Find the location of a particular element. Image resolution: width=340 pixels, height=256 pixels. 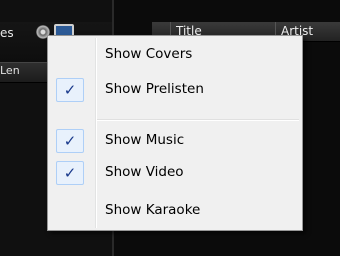

menu-item-show-music: ✓ Show Music is located at coordinates (175, 141).